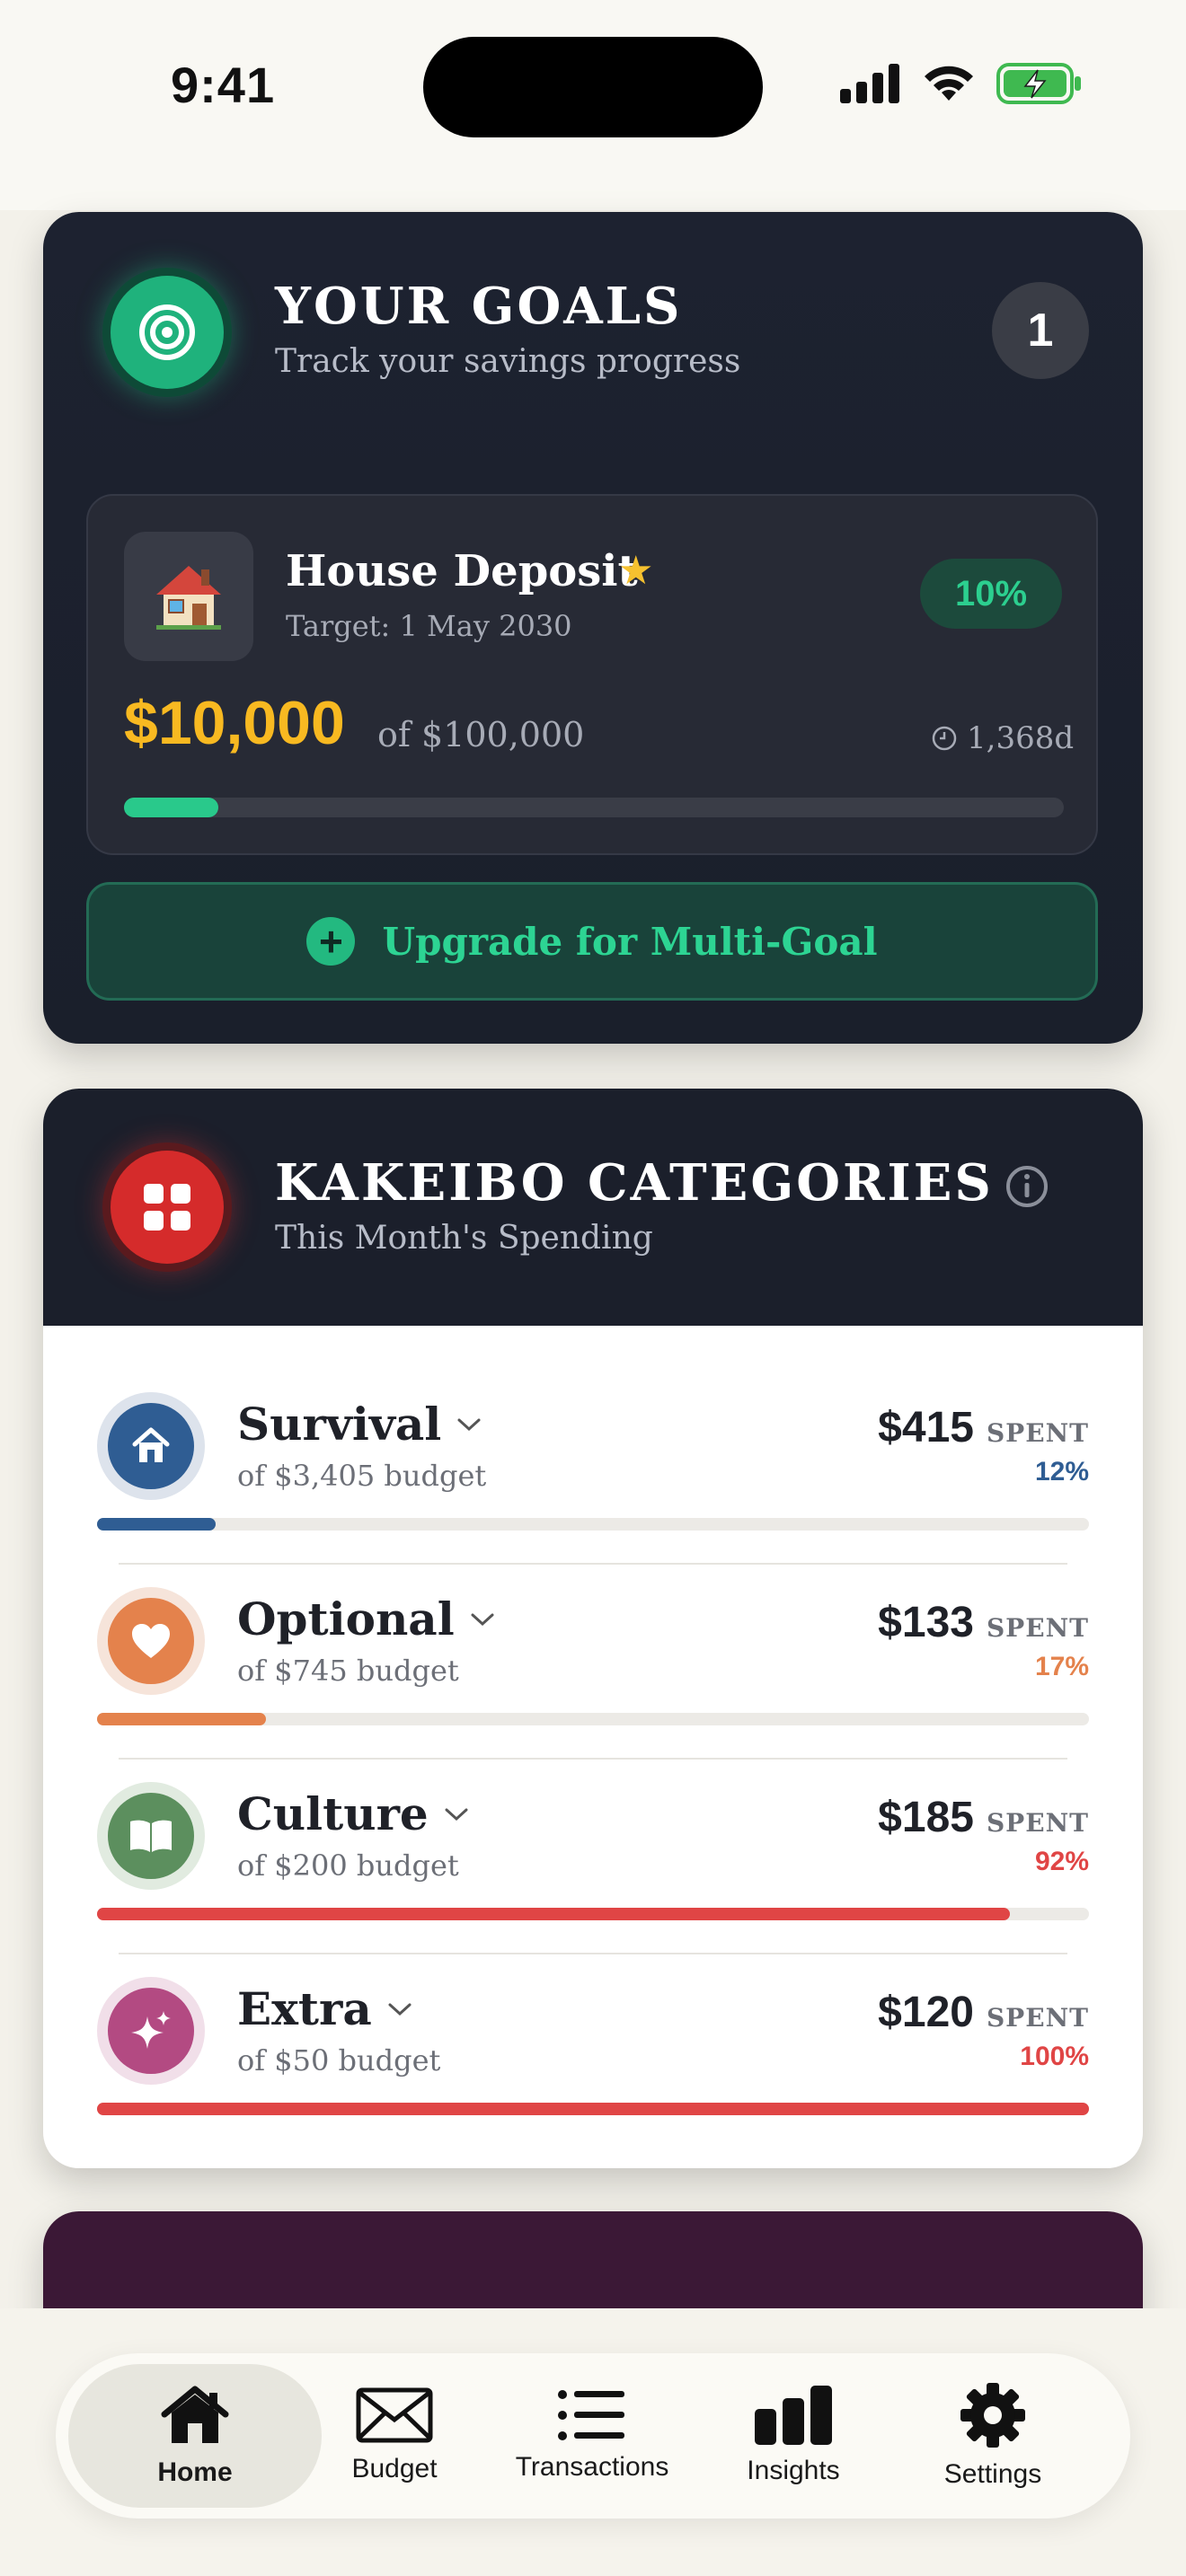 This screenshot has height=2576, width=1186. What do you see at coordinates (464, 1238) in the screenshot?
I see `kakeibo-subtitle: This Month's Spending` at bounding box center [464, 1238].